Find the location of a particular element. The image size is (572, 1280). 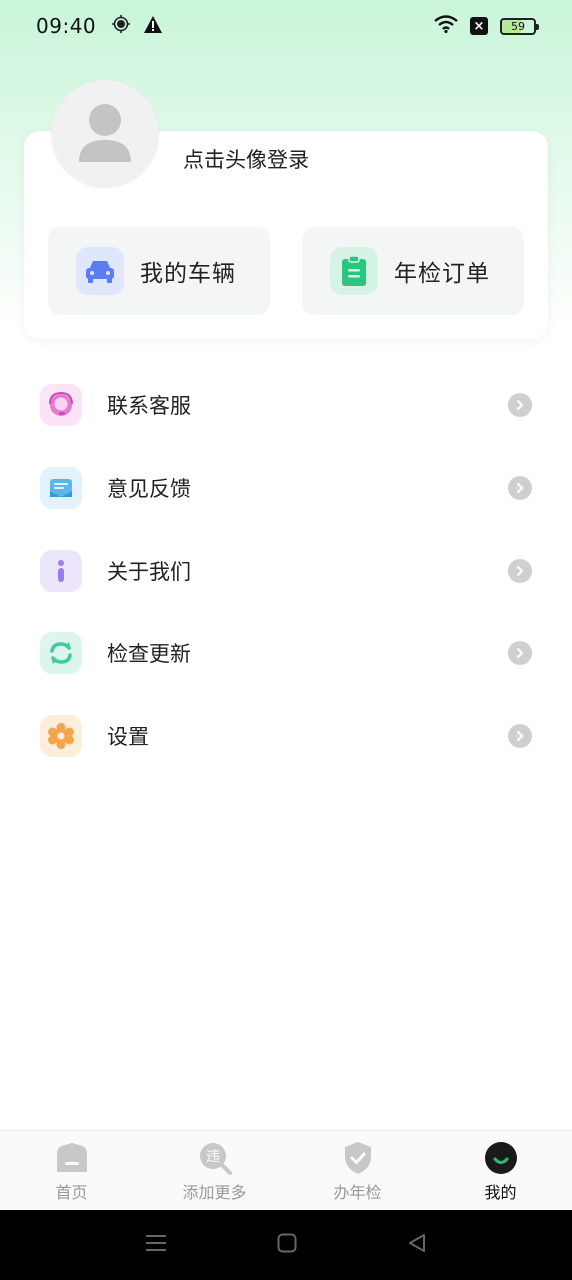

settings-gear-icon is located at coordinates (61, 736).